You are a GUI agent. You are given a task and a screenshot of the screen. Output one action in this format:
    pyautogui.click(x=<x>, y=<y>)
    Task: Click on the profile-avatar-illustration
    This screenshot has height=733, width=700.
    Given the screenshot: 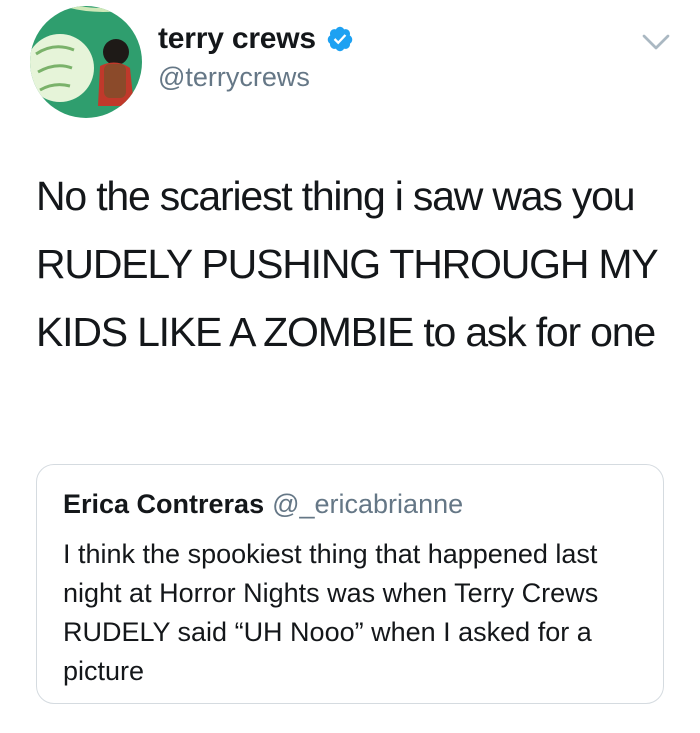 What is the action you would take?
    pyautogui.click(x=86, y=62)
    